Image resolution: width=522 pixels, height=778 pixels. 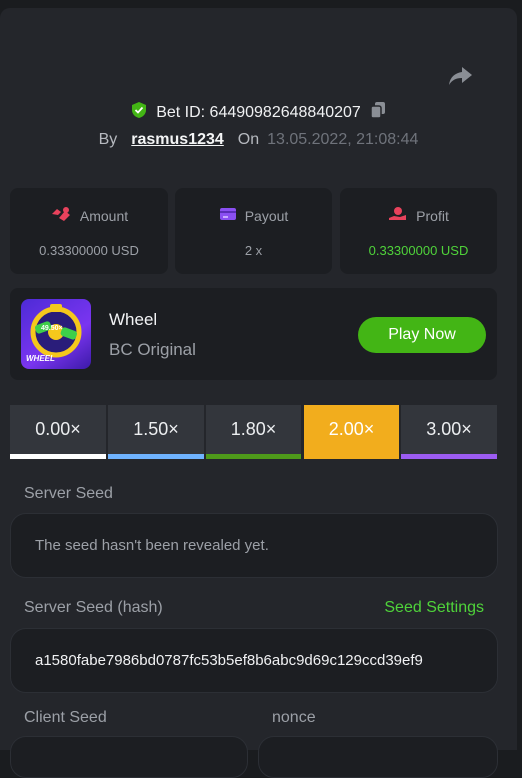 What do you see at coordinates (343, 139) in the screenshot?
I see `bet-date: 13.05.2022, 21:08:44` at bounding box center [343, 139].